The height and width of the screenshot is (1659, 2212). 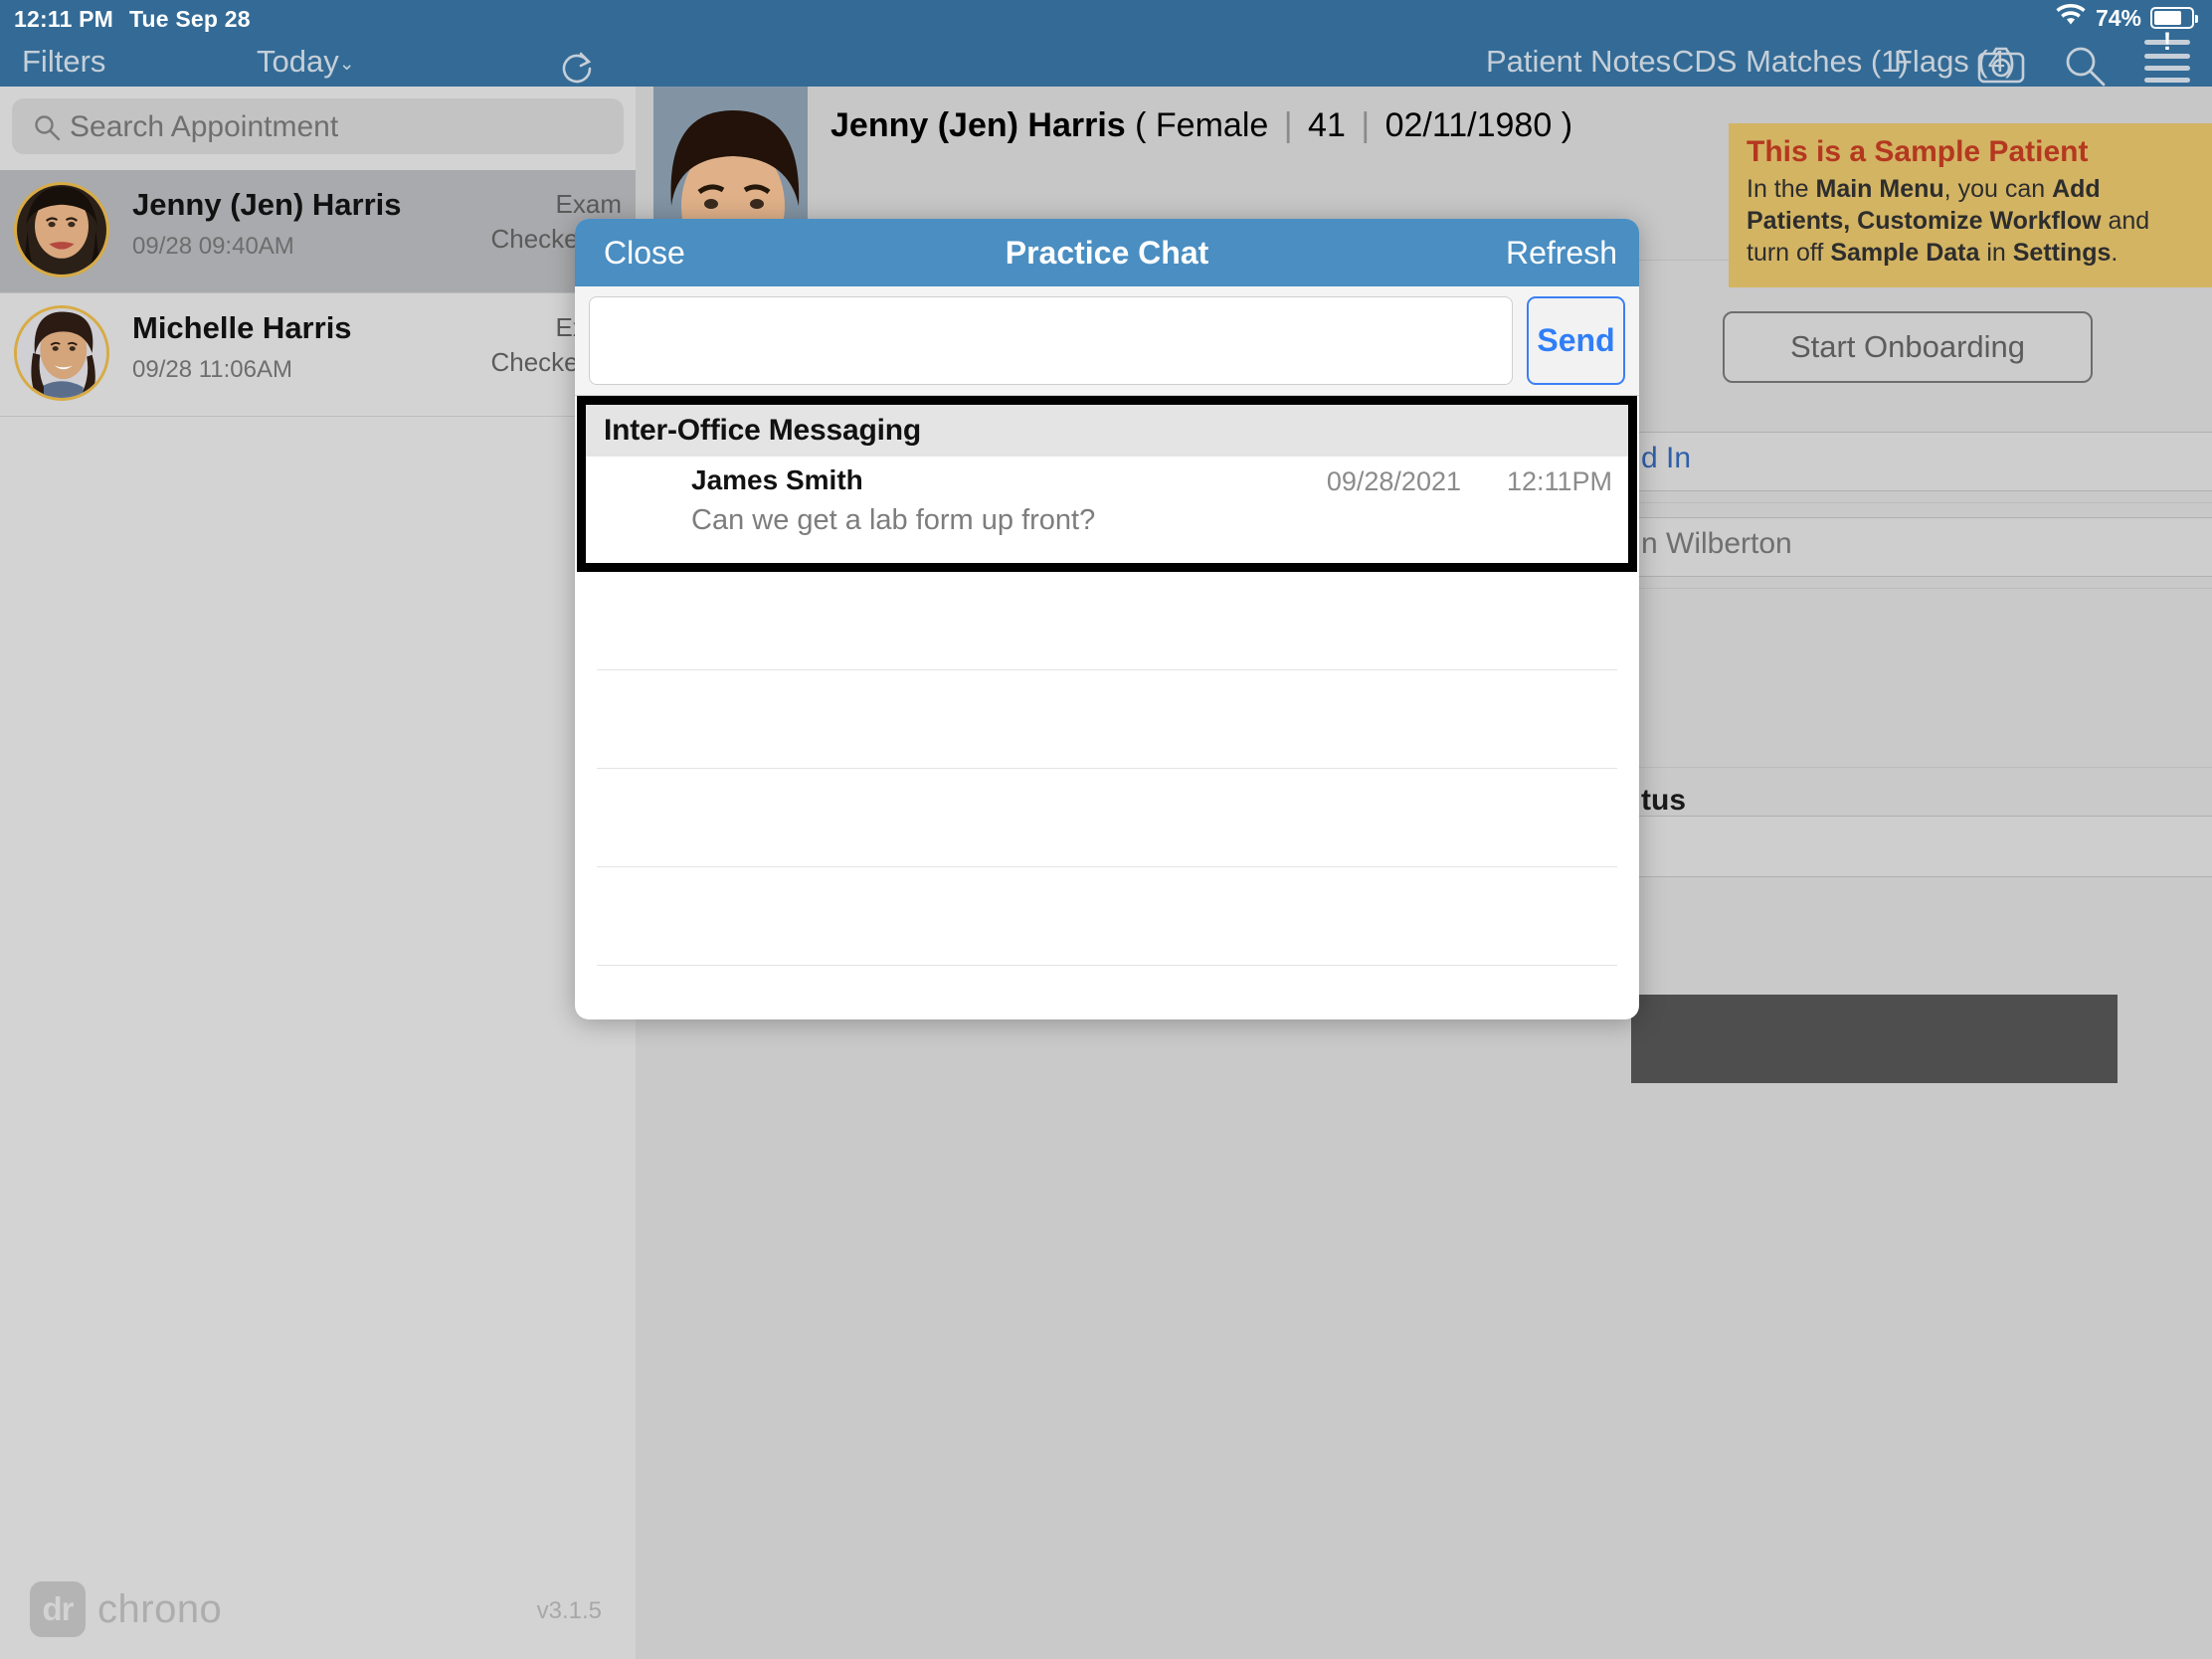 I want to click on spacer-field-row, so click(x=1921, y=678).